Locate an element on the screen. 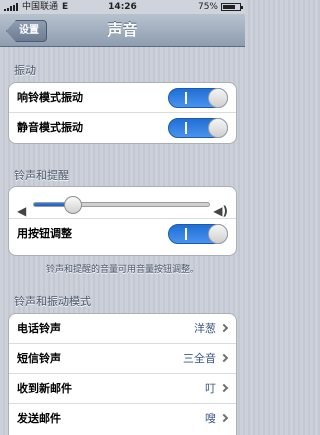 The height and width of the screenshot is (435, 320). vibrate-on-ring-toggle is located at coordinates (198, 98).